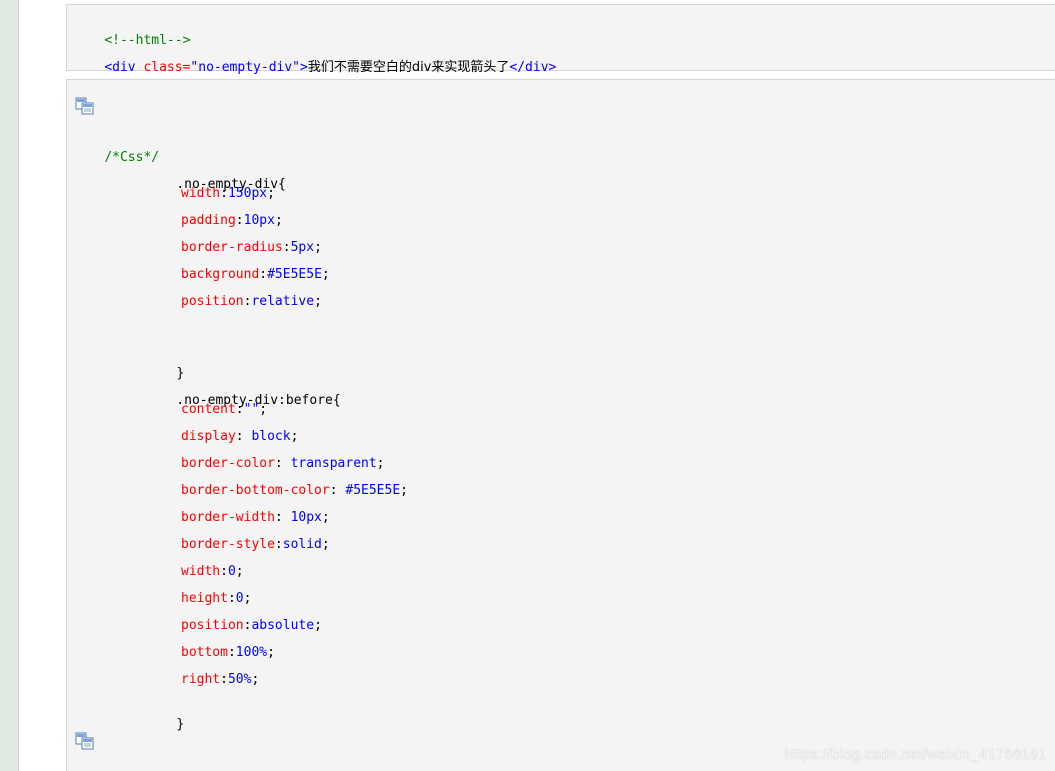  I want to click on declaration-line: border-bottom-color: #5E5E5E;, so click(294, 491).